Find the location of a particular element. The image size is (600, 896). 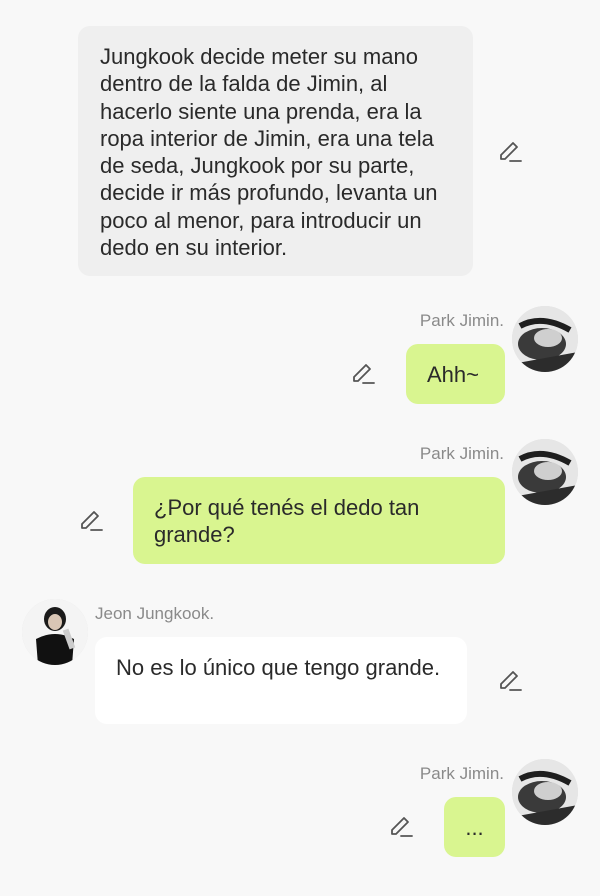

avatar-jeon-jungkook is located at coordinates (55, 632).